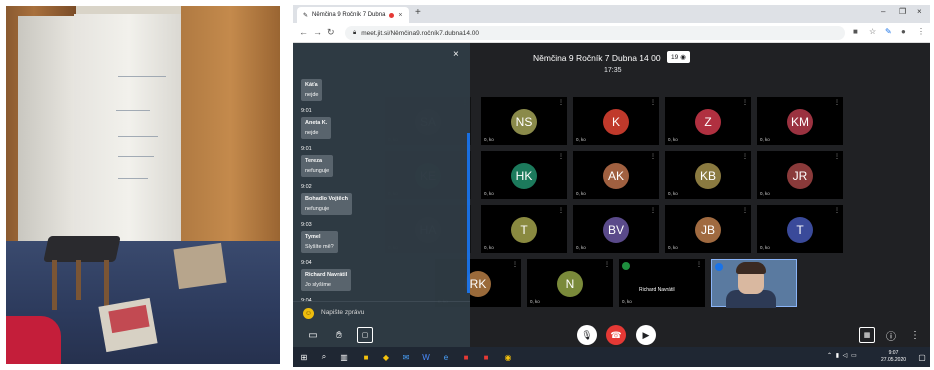  I want to click on recording-icon, so click(392, 15).